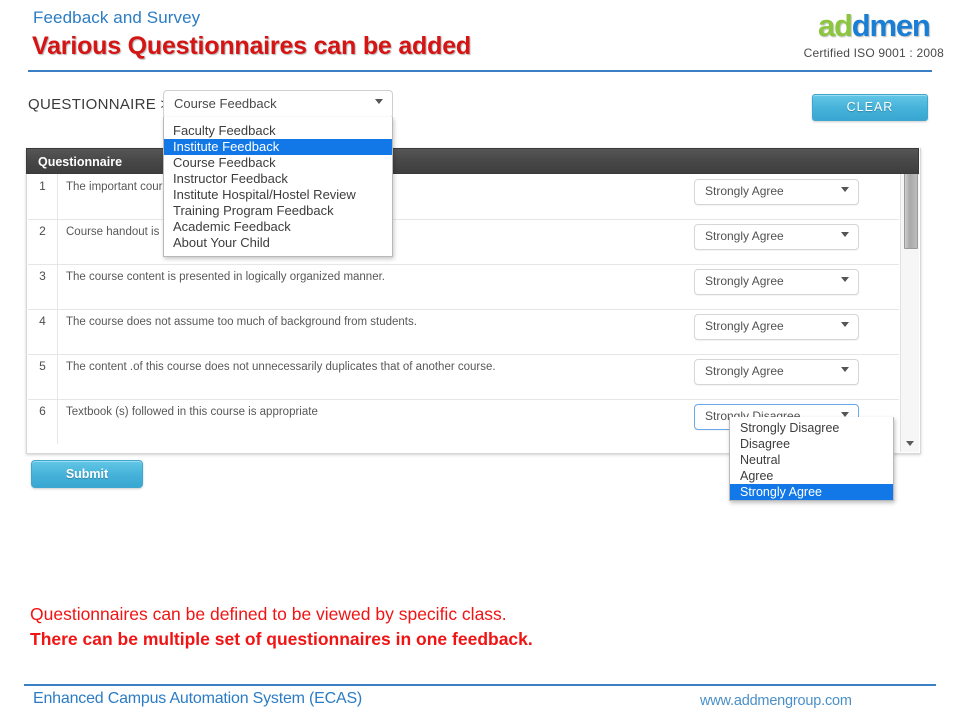 The image size is (960, 720). I want to click on footer-divider, so click(480, 685).